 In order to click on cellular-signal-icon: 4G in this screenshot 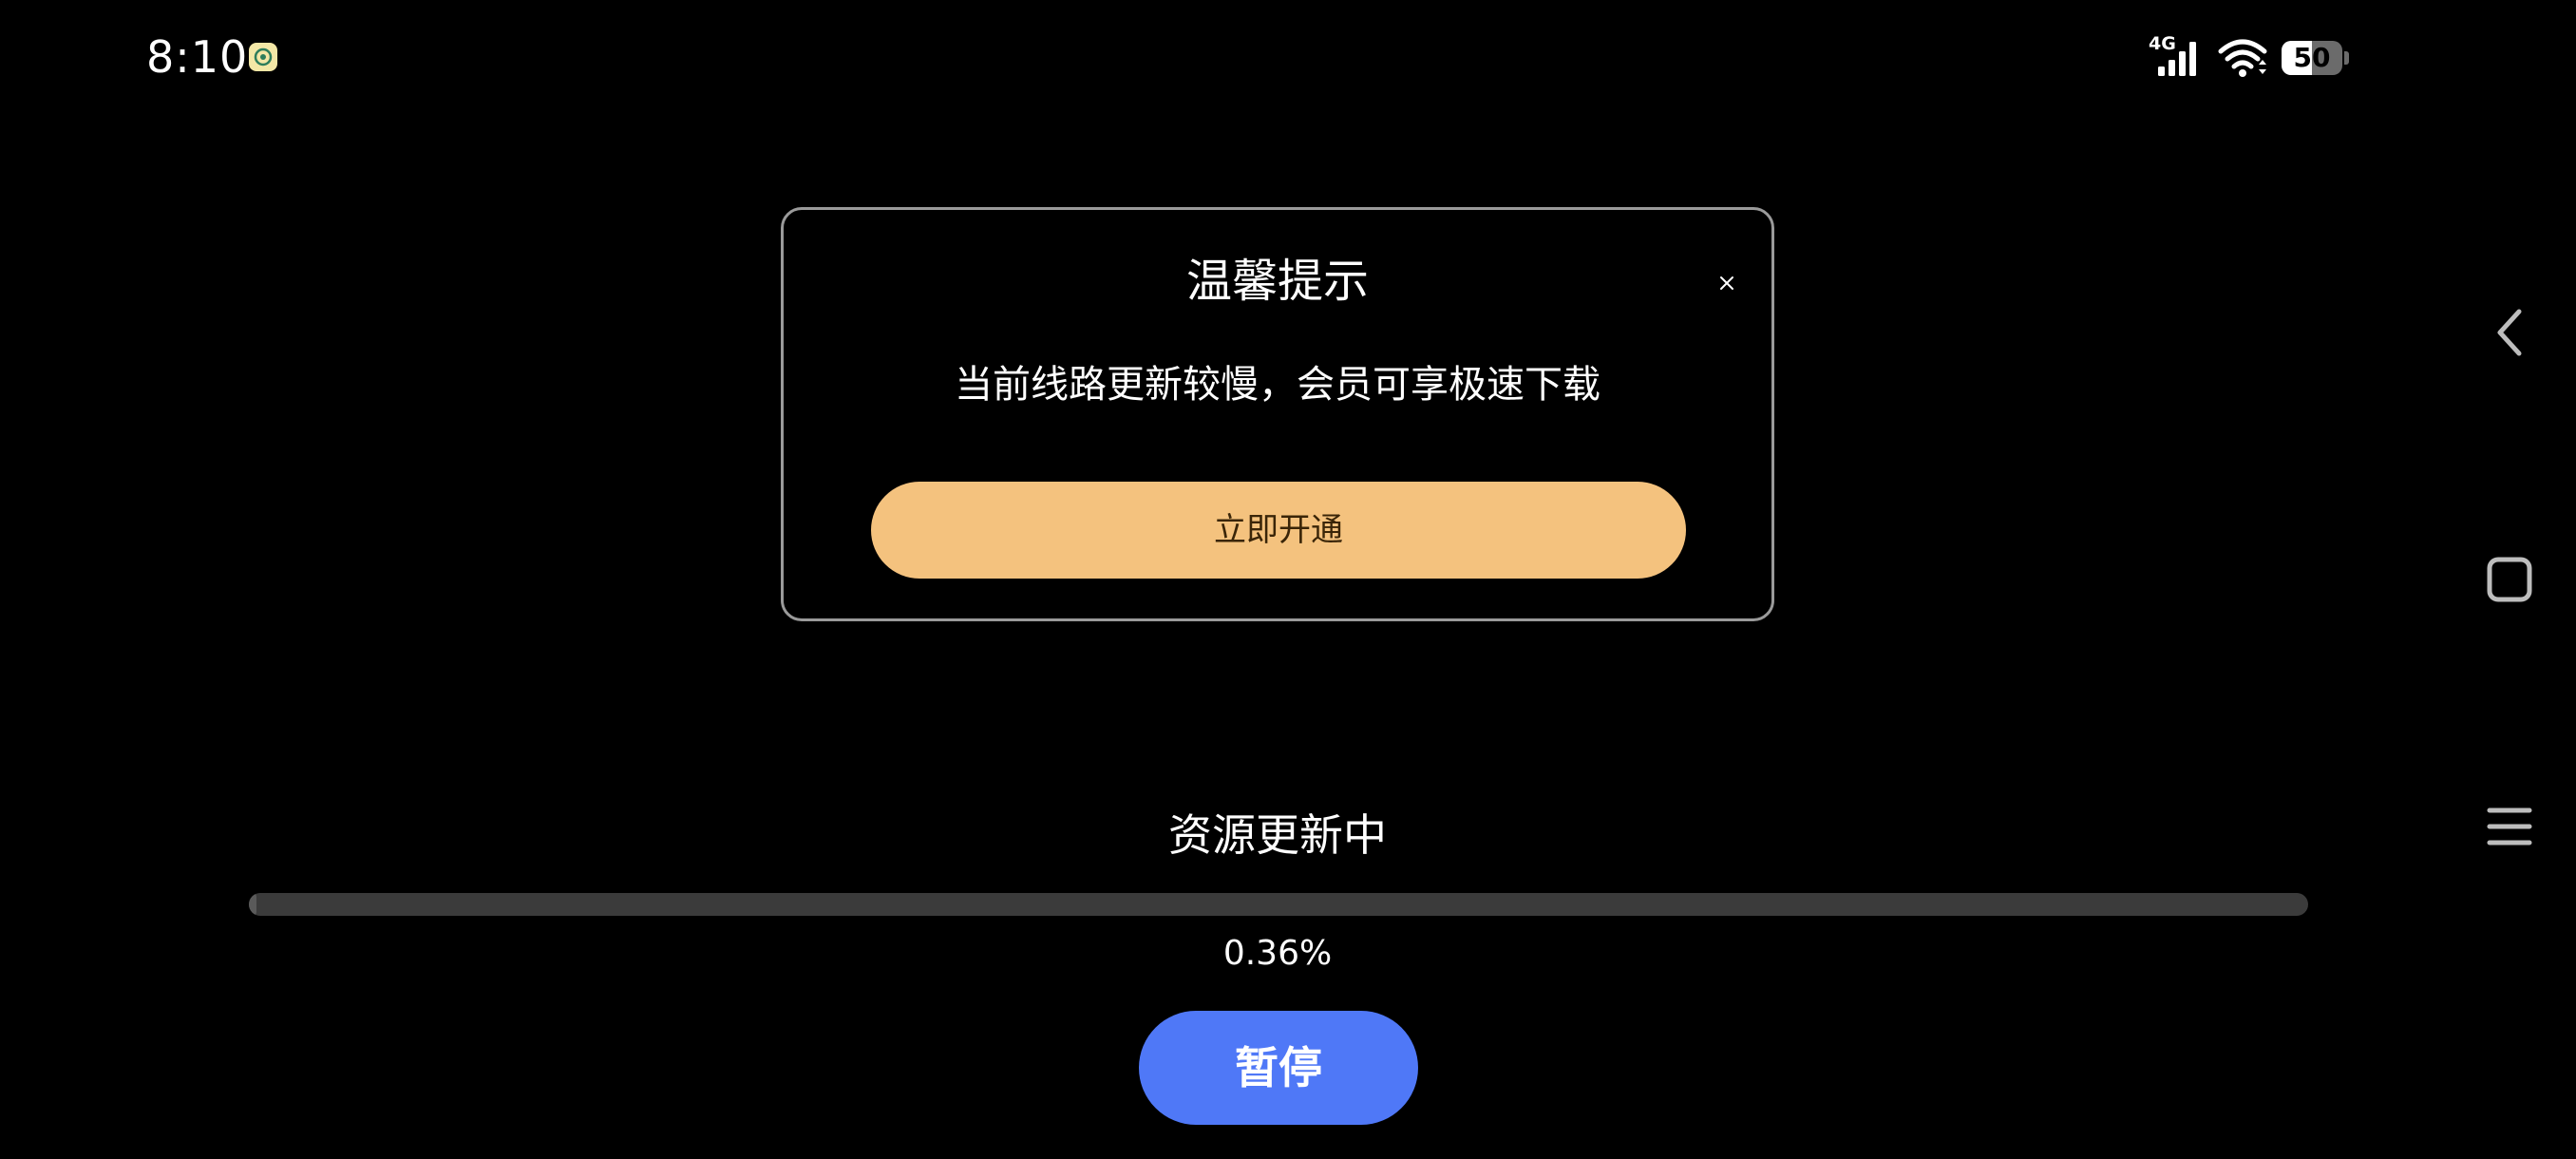, I will do `click(2176, 57)`.